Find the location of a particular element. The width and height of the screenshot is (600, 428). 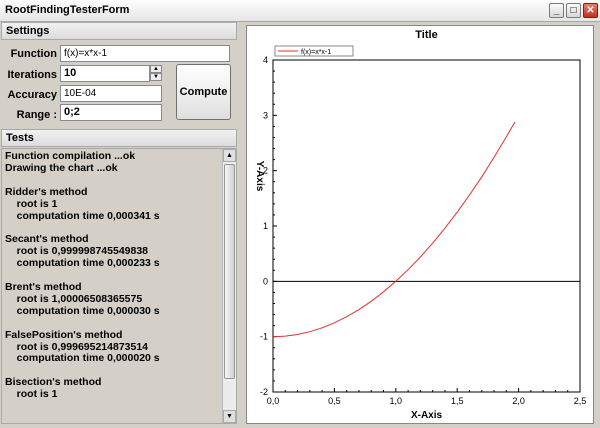

accuracy-field: 10E-04 is located at coordinates (111, 93).